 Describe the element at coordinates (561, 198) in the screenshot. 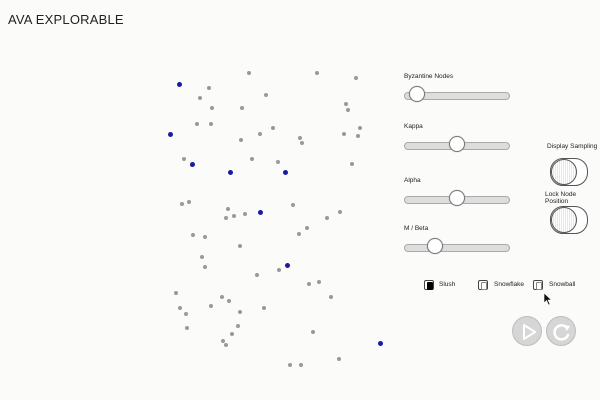

I see `toggle-label-lock-node-position: Lock Node Position` at that location.